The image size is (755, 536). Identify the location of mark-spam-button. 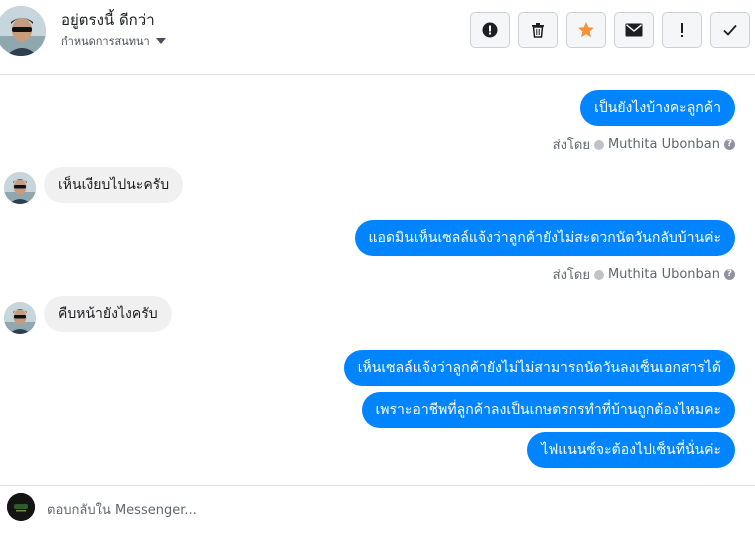
(490, 30).